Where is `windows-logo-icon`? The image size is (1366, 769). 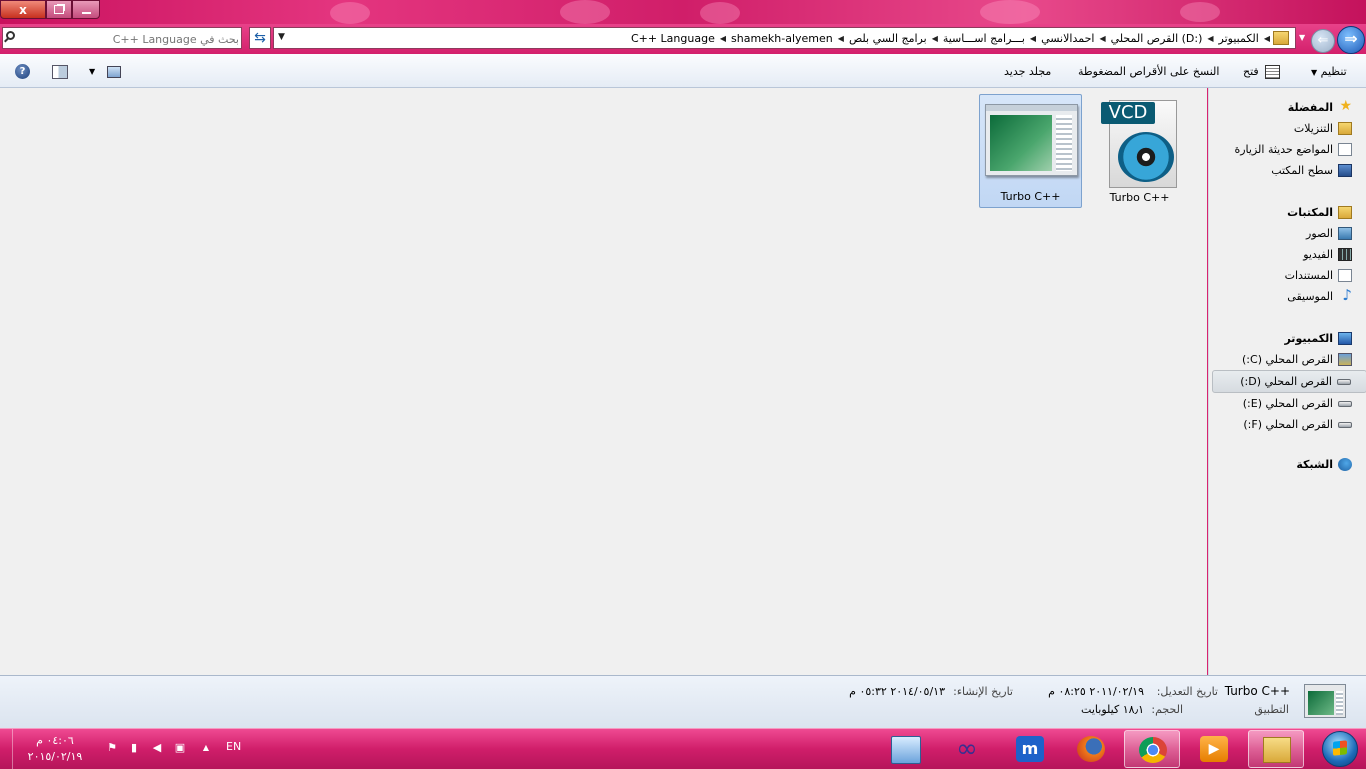
windows-logo-icon is located at coordinates (1340, 749).